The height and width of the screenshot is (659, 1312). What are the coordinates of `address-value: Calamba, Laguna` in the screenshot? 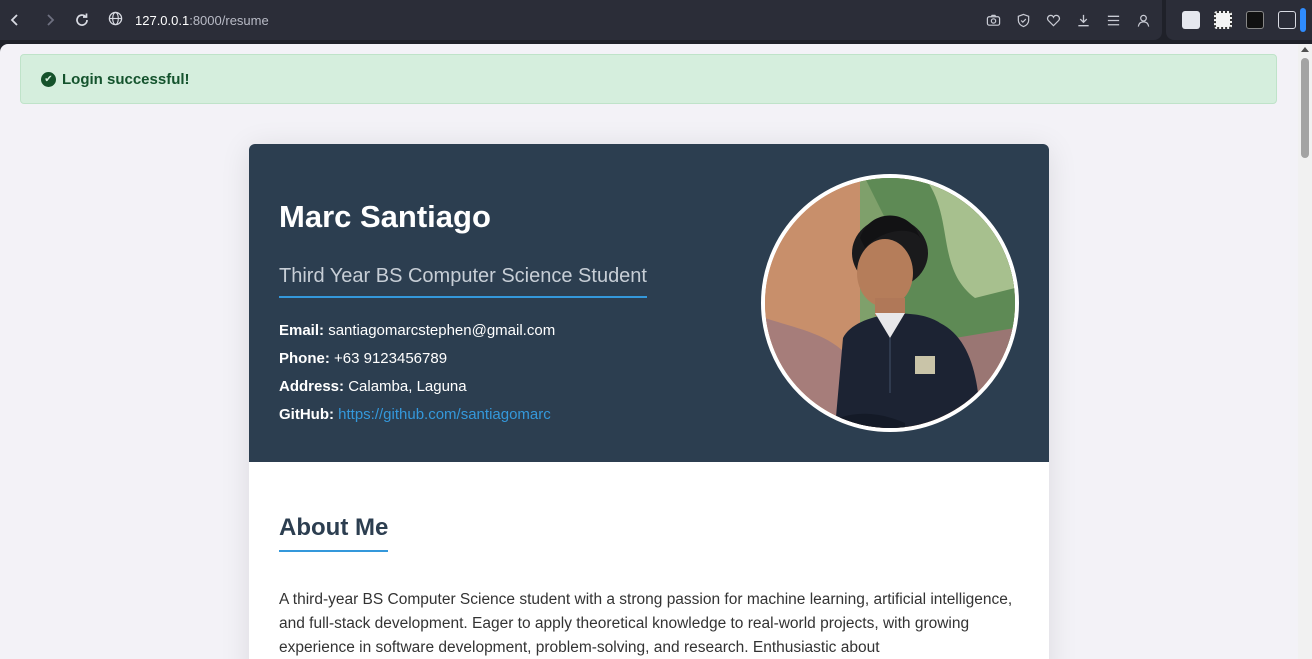 It's located at (407, 386).